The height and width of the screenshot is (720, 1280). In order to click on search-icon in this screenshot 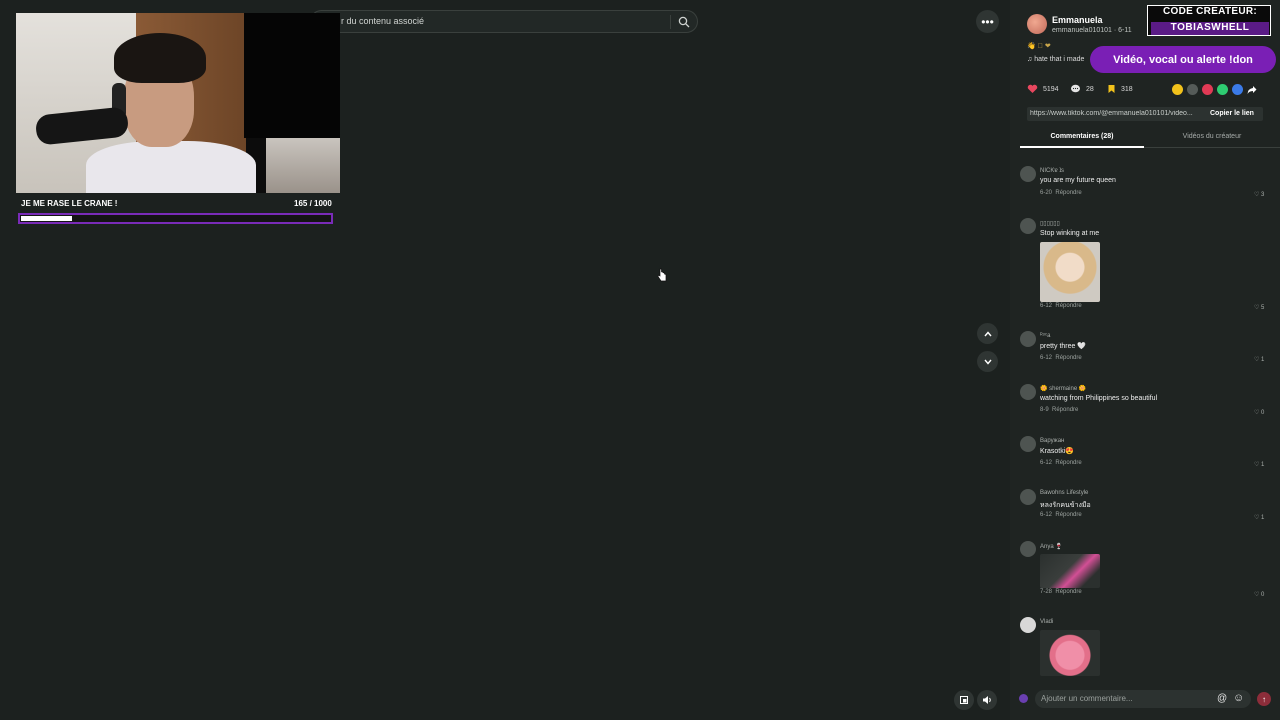, I will do `click(684, 22)`.